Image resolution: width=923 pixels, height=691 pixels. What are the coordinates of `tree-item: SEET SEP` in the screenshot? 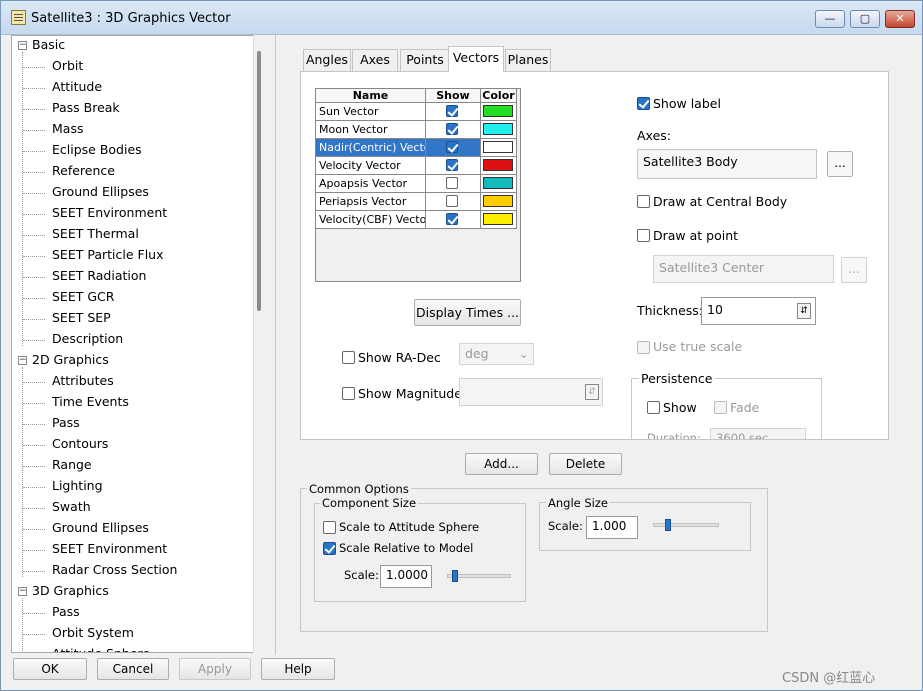 It's located at (81, 318).